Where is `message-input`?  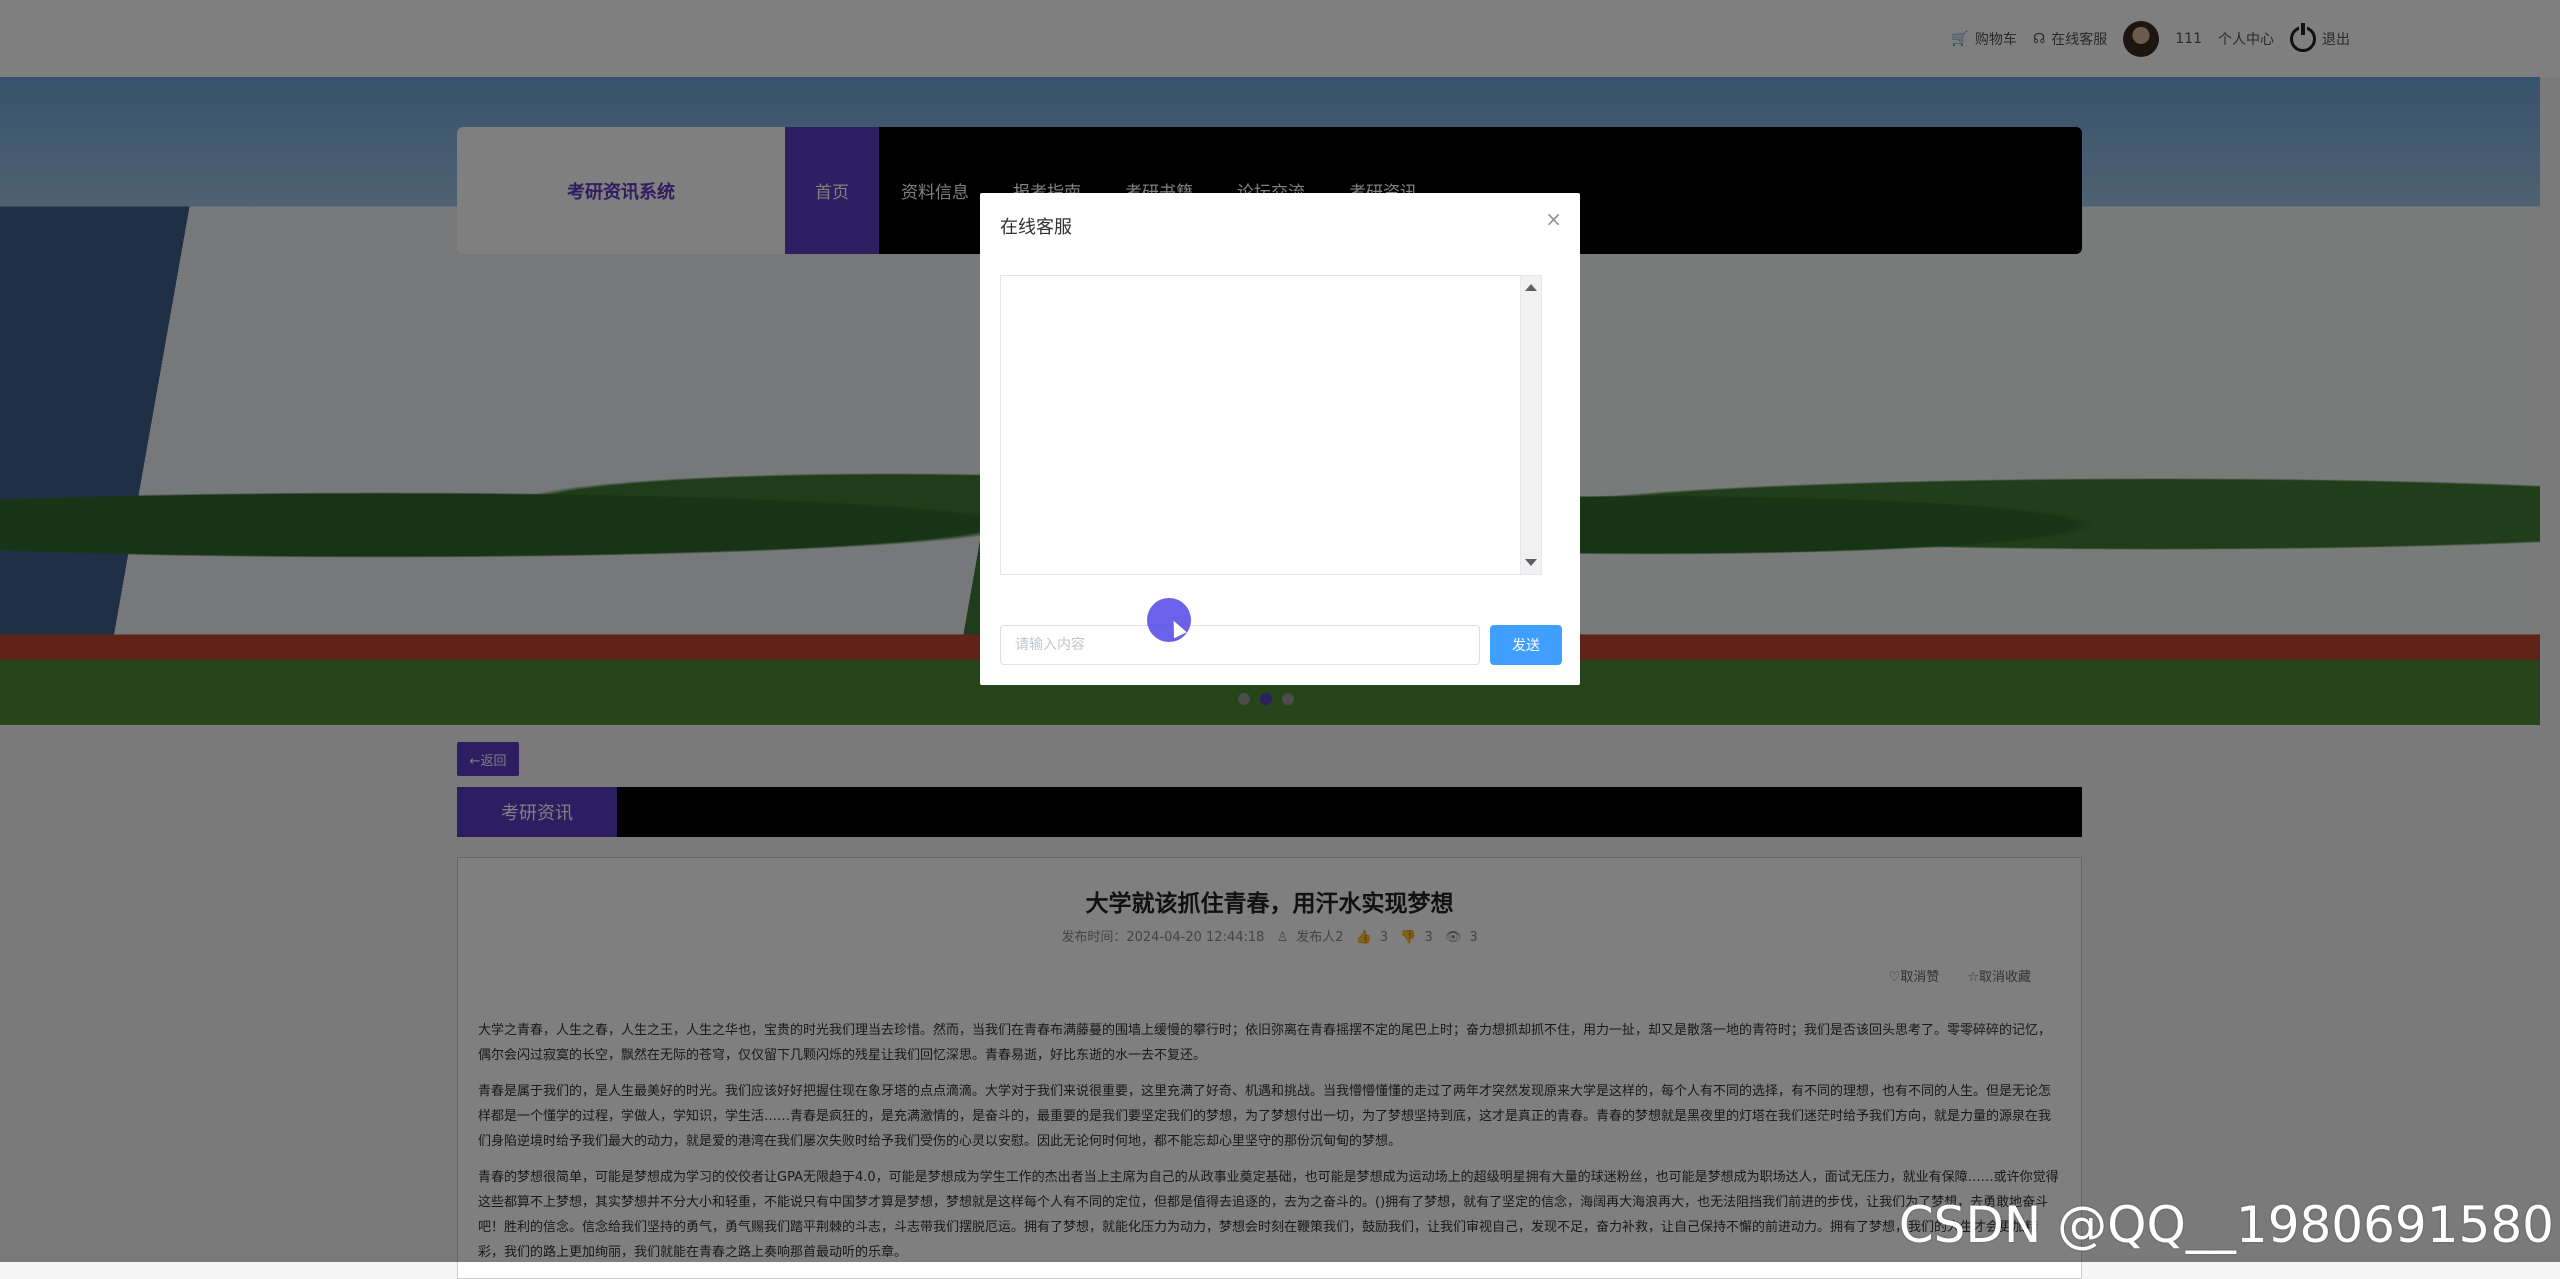 message-input is located at coordinates (1240, 645).